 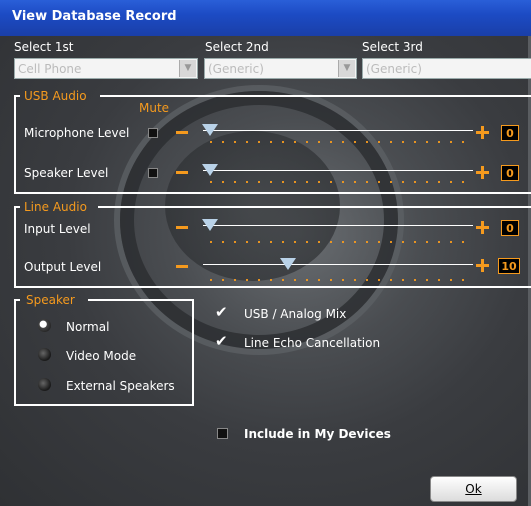 What do you see at coordinates (338, 264) in the screenshot?
I see `output-level-slider` at bounding box center [338, 264].